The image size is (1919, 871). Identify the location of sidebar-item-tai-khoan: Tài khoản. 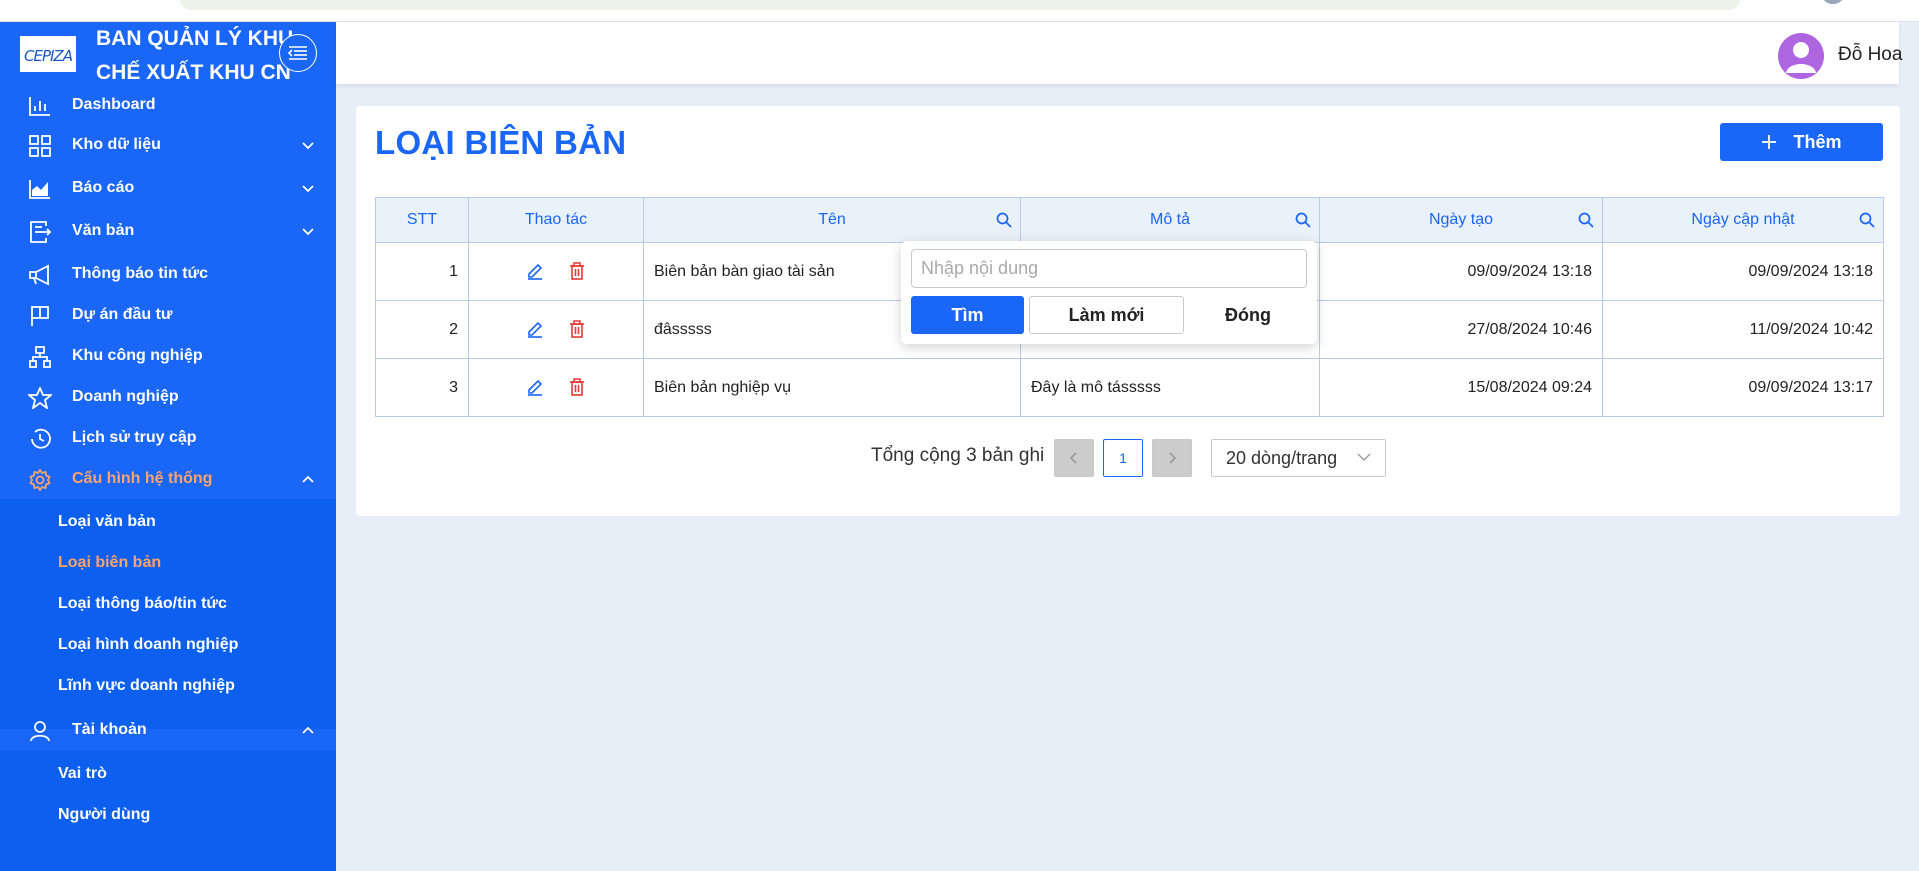
(168, 731).